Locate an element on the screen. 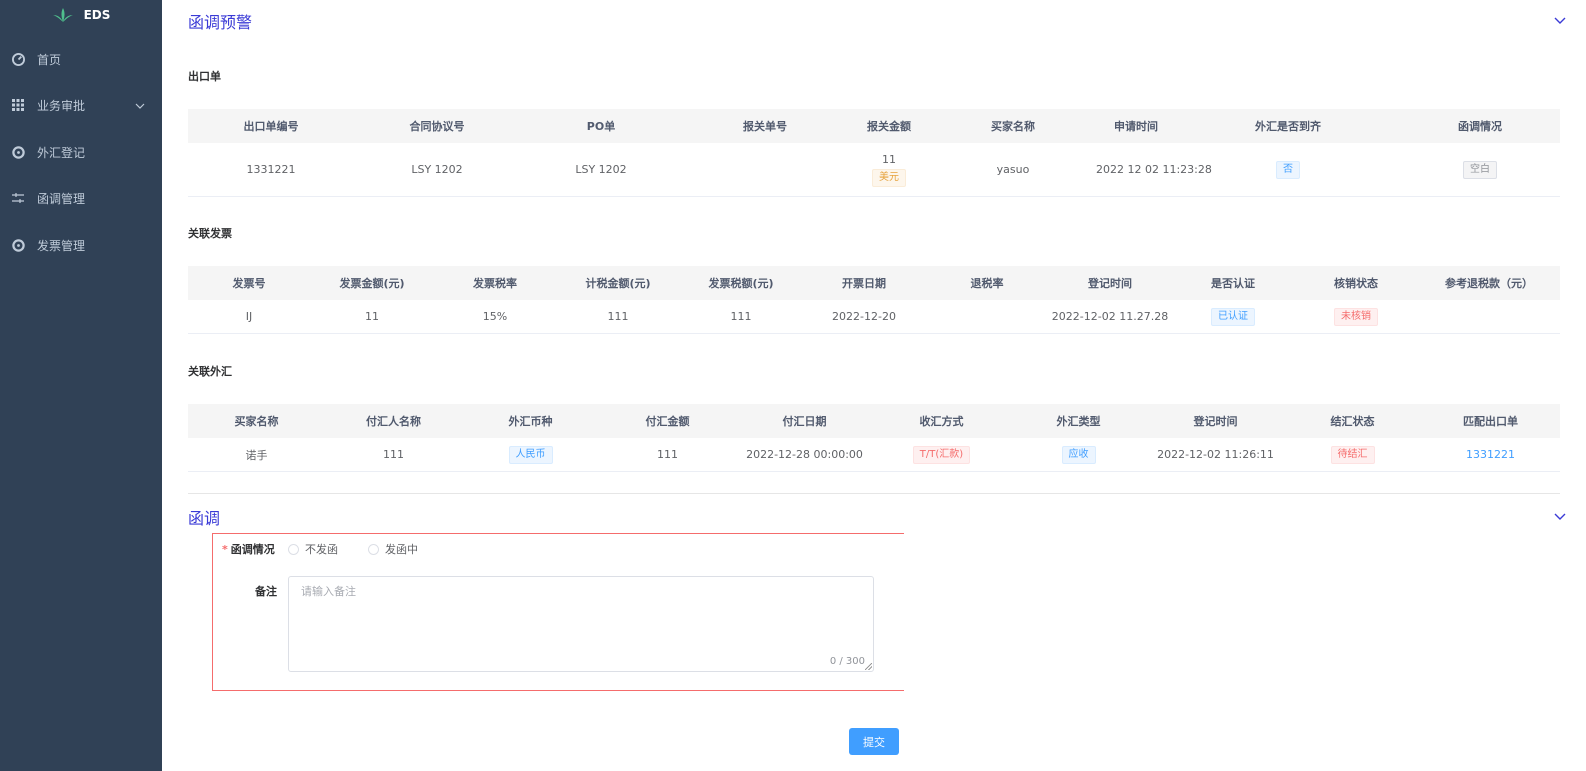 The width and height of the screenshot is (1586, 771). char-count: 0 / 300 is located at coordinates (847, 661).